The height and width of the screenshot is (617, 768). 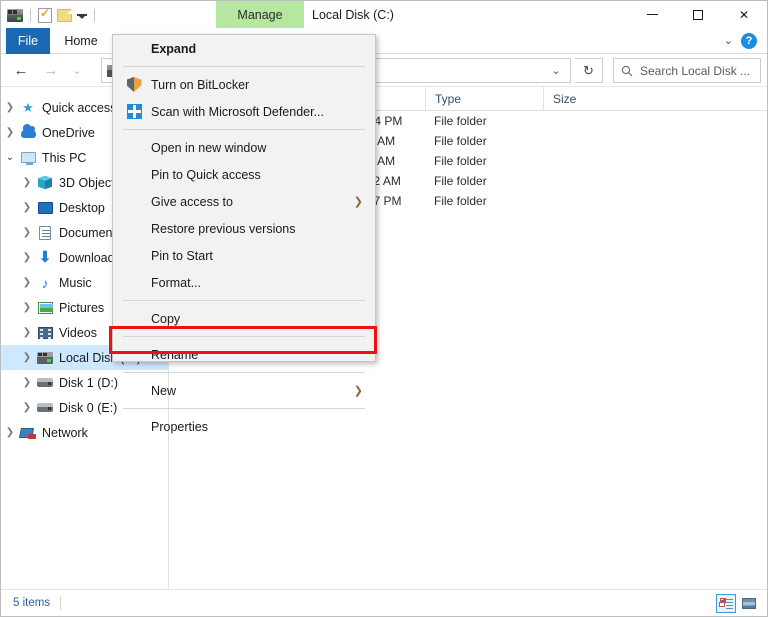 What do you see at coordinates (82, 16) in the screenshot?
I see `customize-dropdown-icon` at bounding box center [82, 16].